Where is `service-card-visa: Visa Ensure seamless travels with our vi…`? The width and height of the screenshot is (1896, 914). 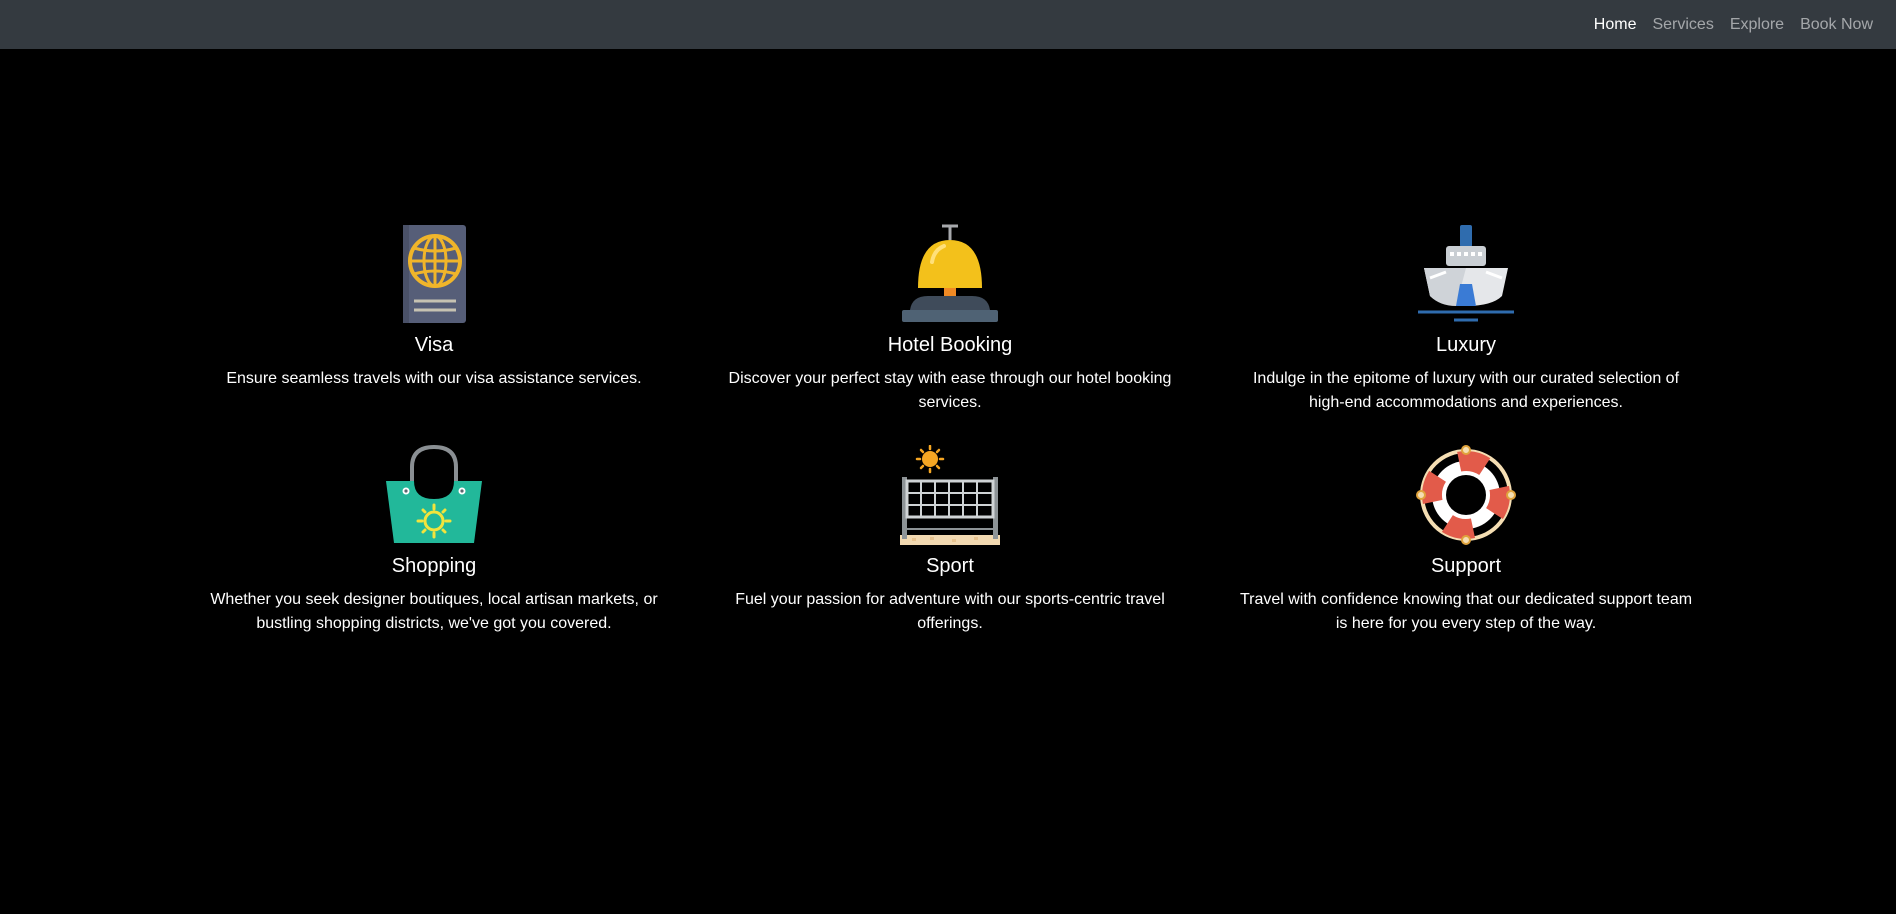
service-card-visa: Visa Ensure seamless travels with our vi… is located at coordinates (434, 319).